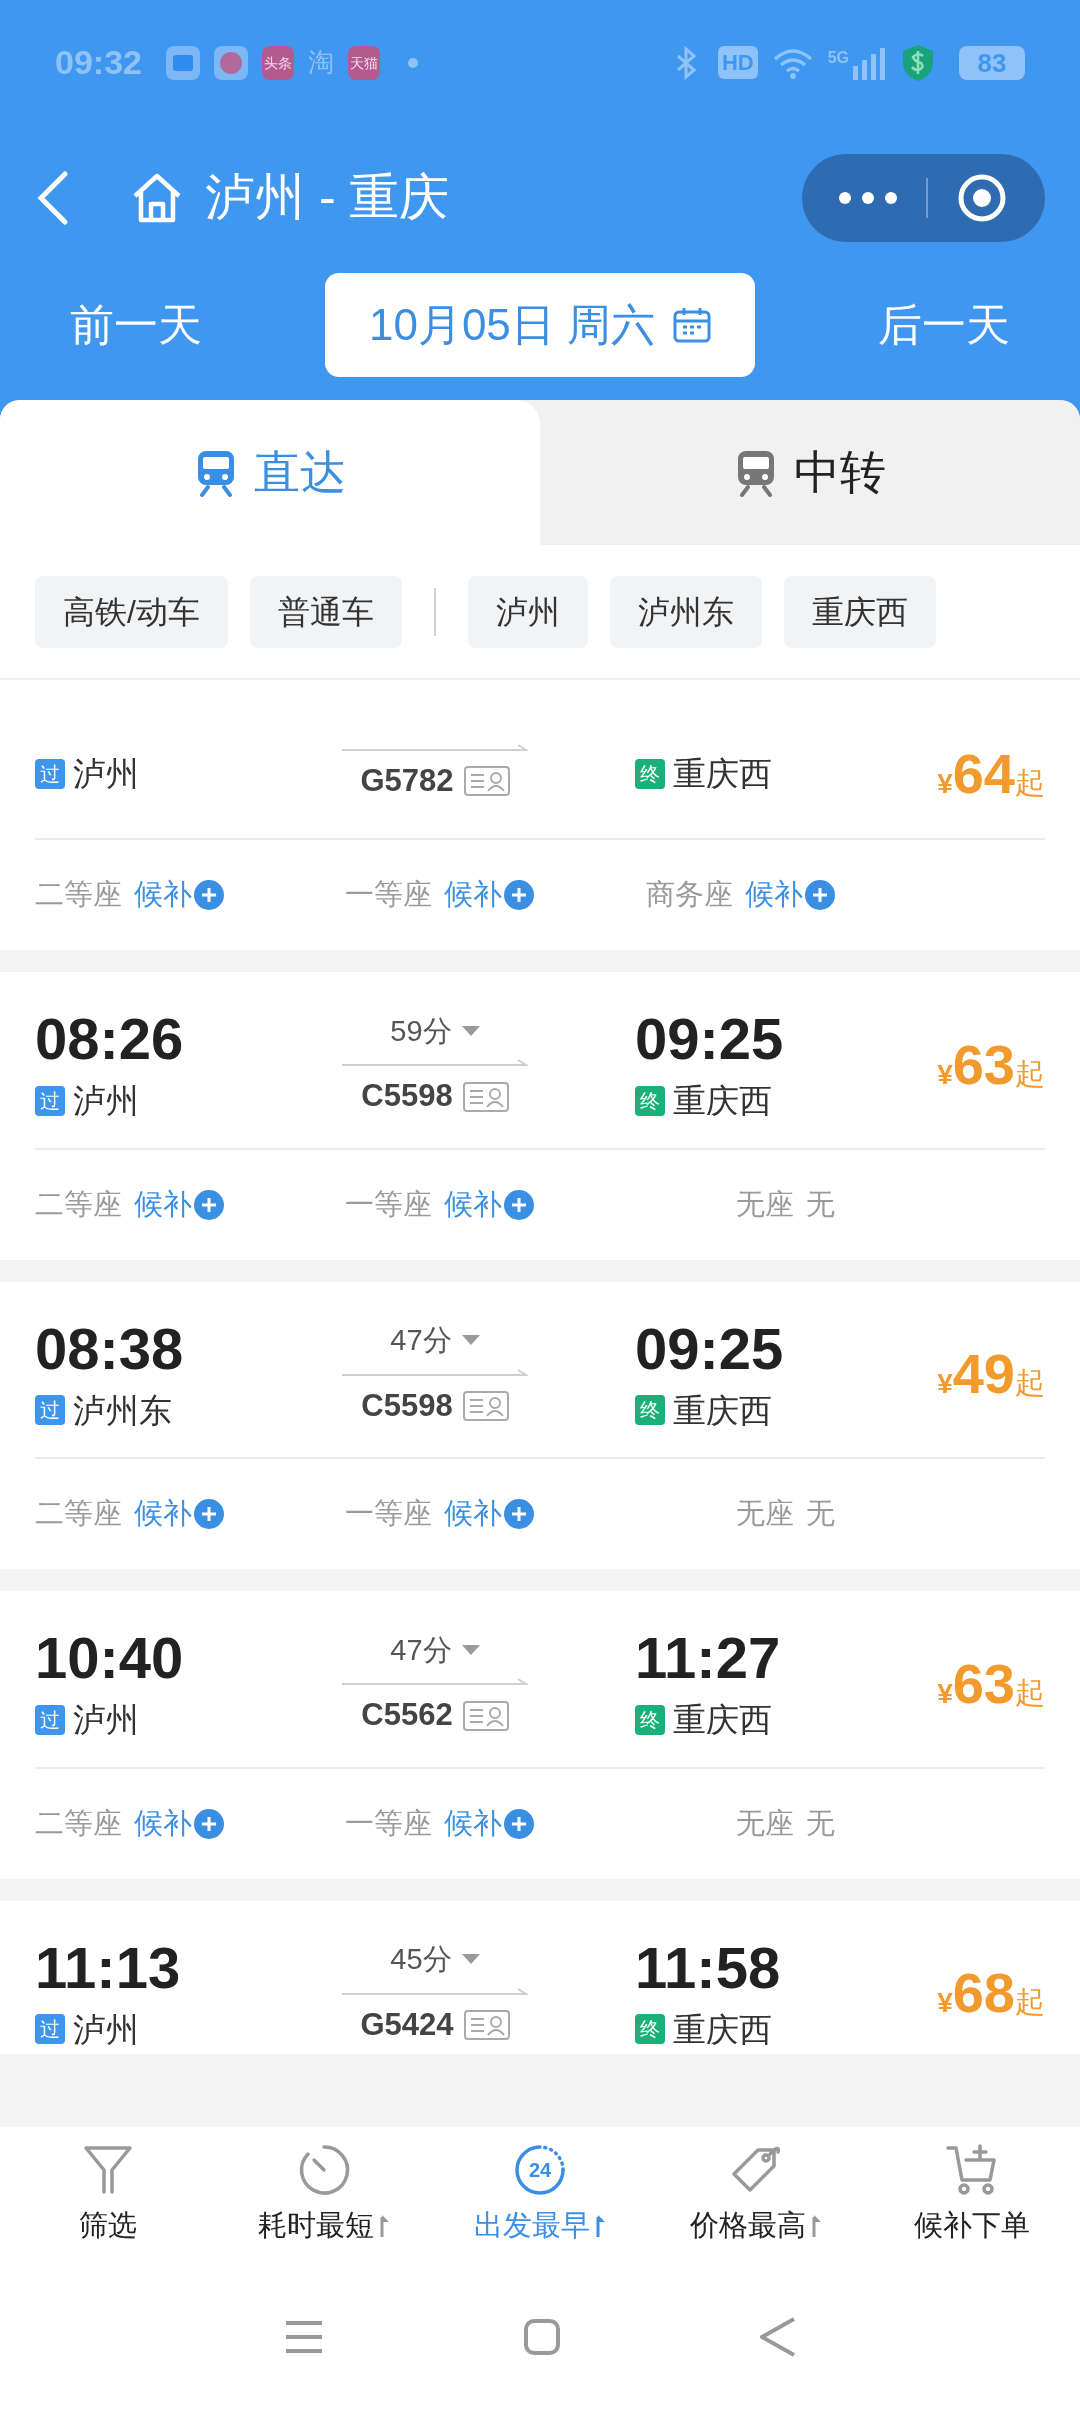 Image resolution: width=1080 pixels, height=2412 pixels. What do you see at coordinates (108, 1967) in the screenshot?
I see `departure-time: 11:13` at bounding box center [108, 1967].